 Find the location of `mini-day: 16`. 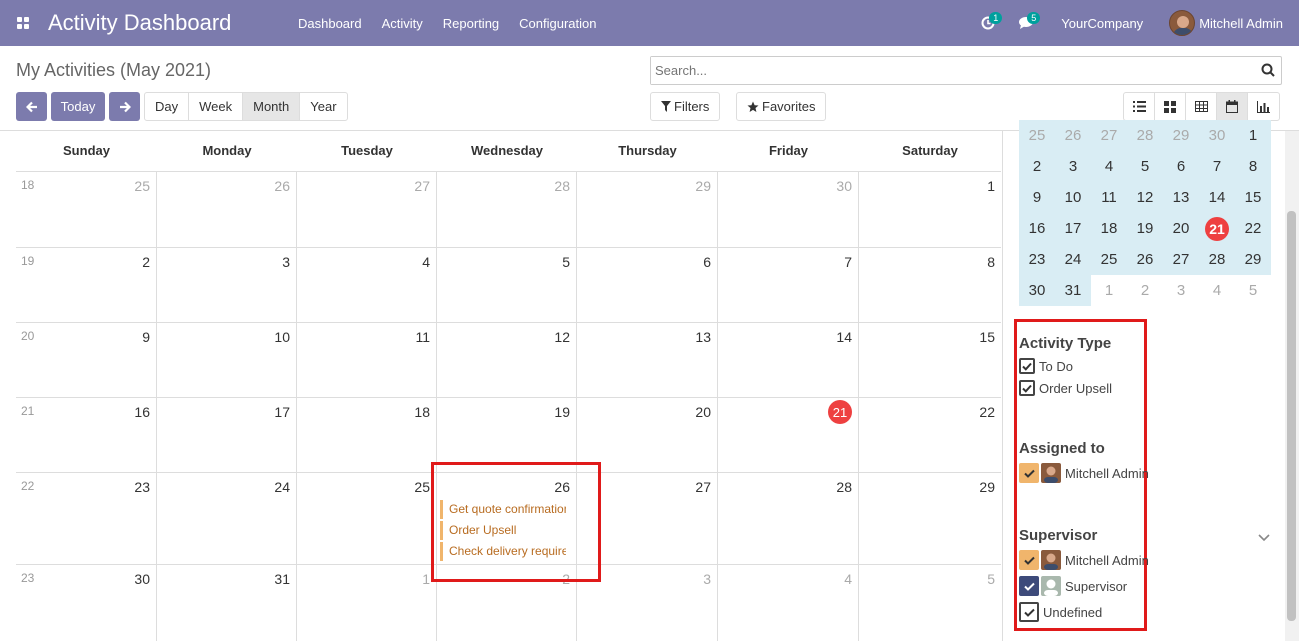

mini-day: 16 is located at coordinates (1037, 228).